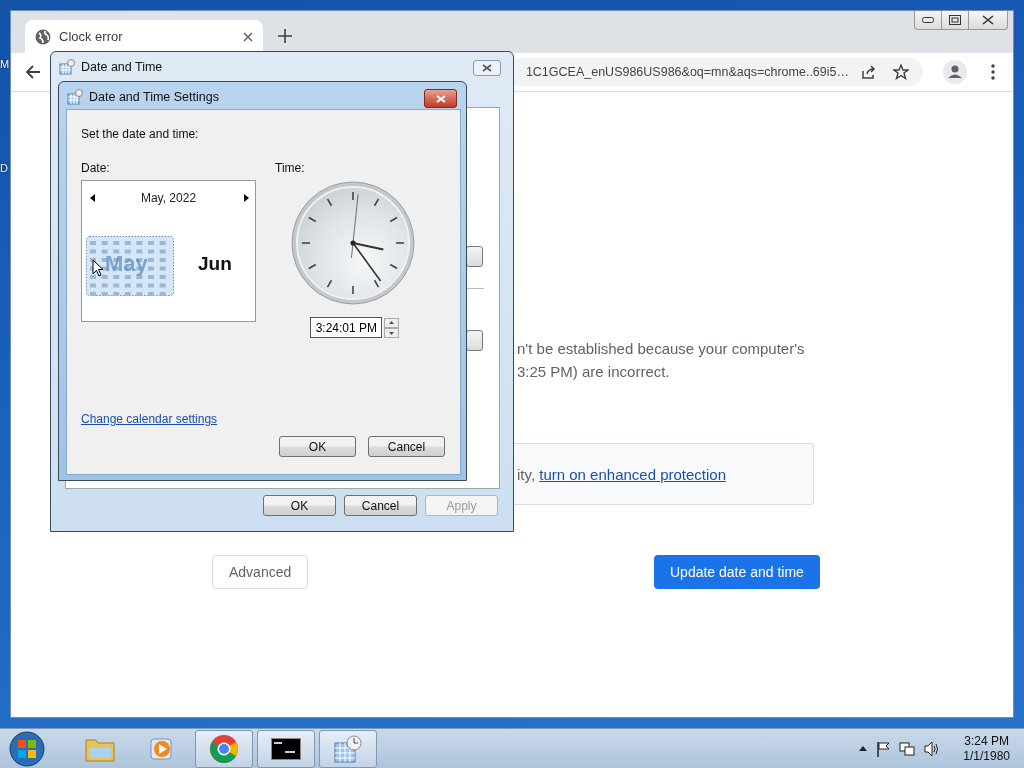 This screenshot has width=1024, height=768. What do you see at coordinates (955, 20) in the screenshot?
I see `maximize-icon` at bounding box center [955, 20].